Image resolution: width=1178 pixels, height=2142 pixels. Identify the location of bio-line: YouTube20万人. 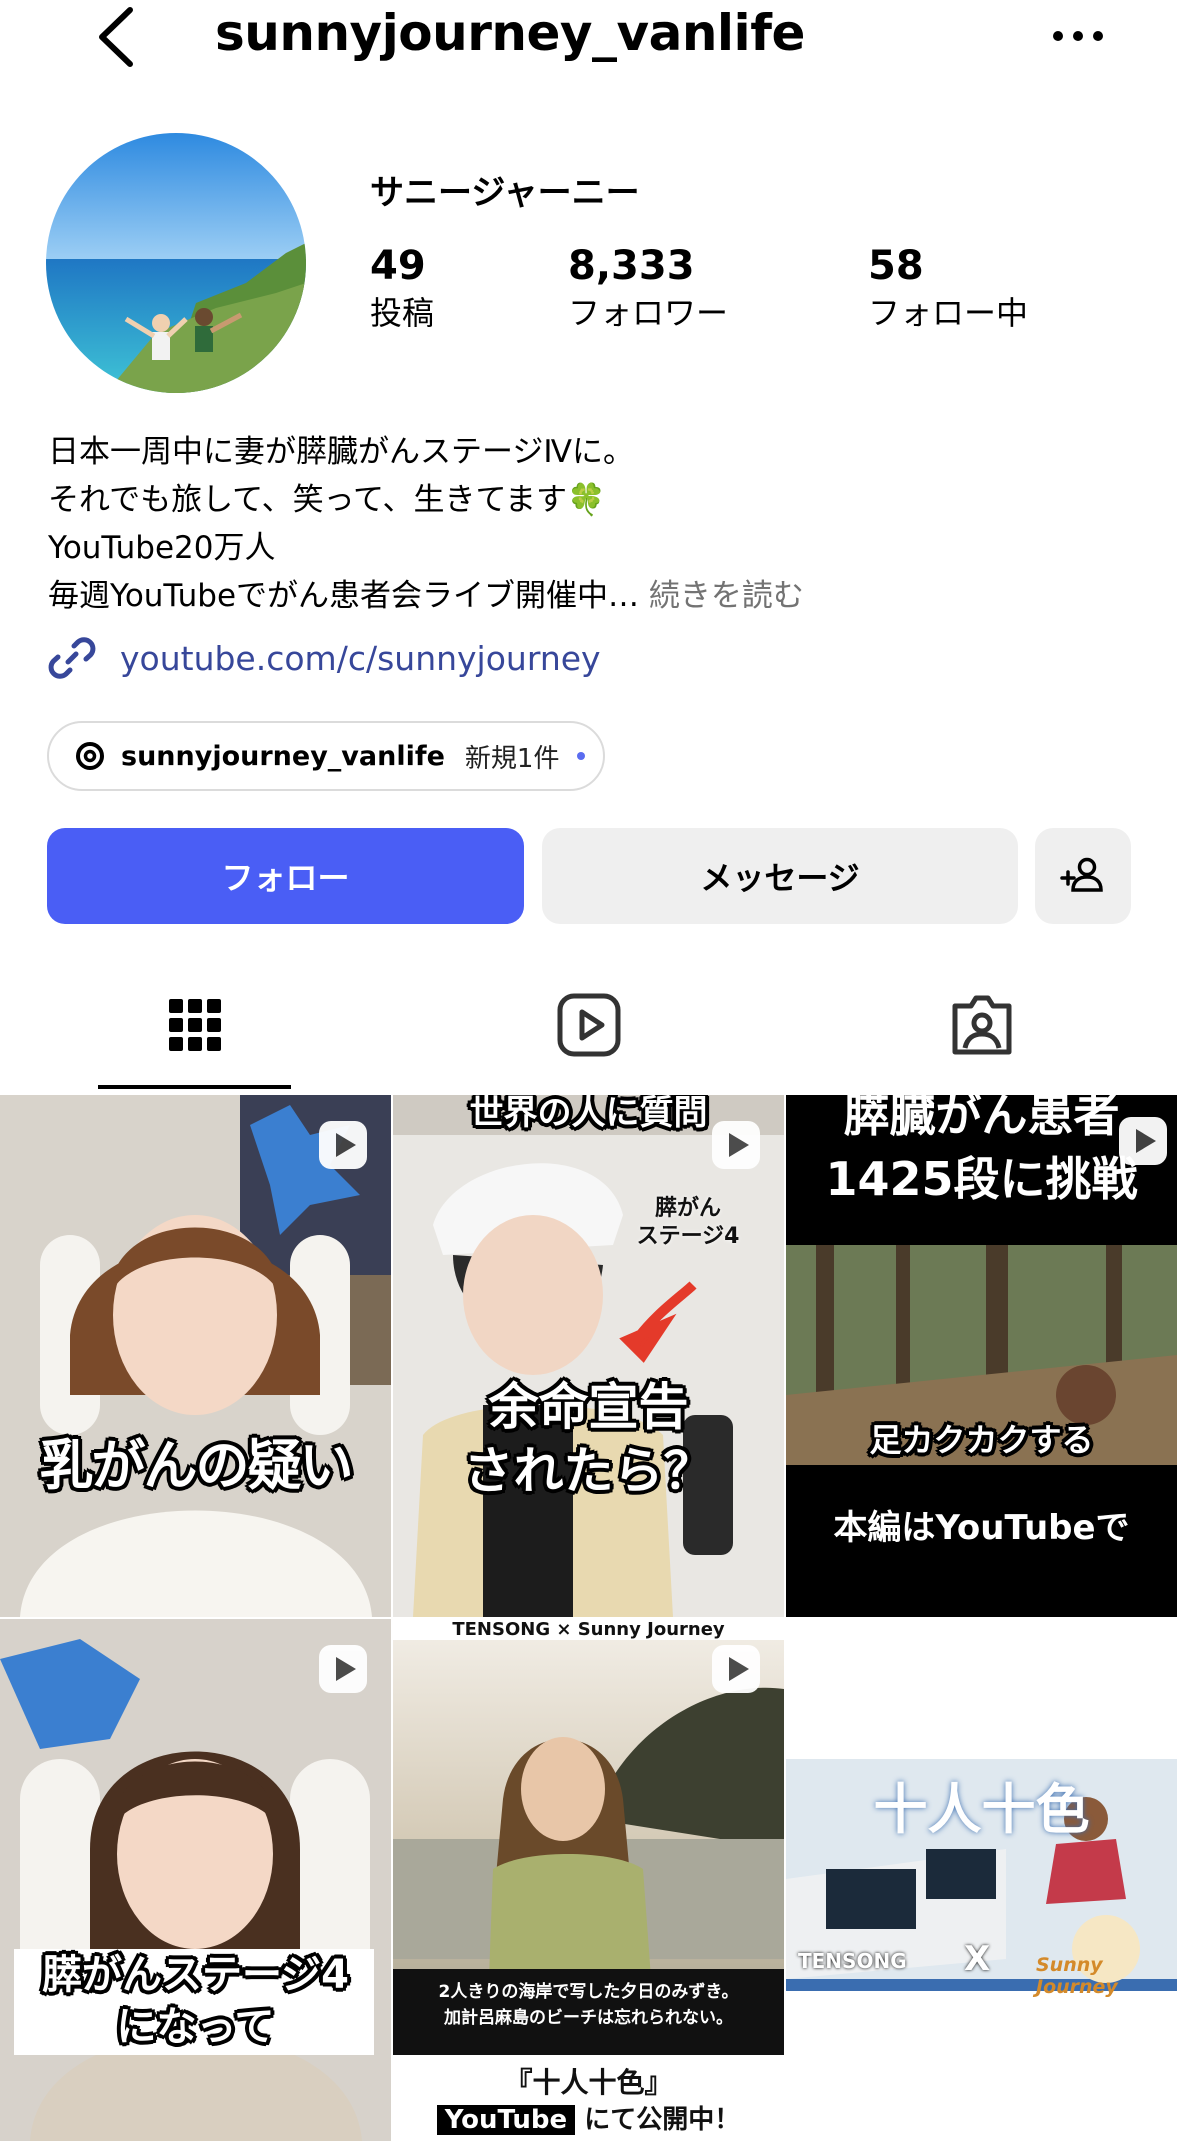
(162, 548).